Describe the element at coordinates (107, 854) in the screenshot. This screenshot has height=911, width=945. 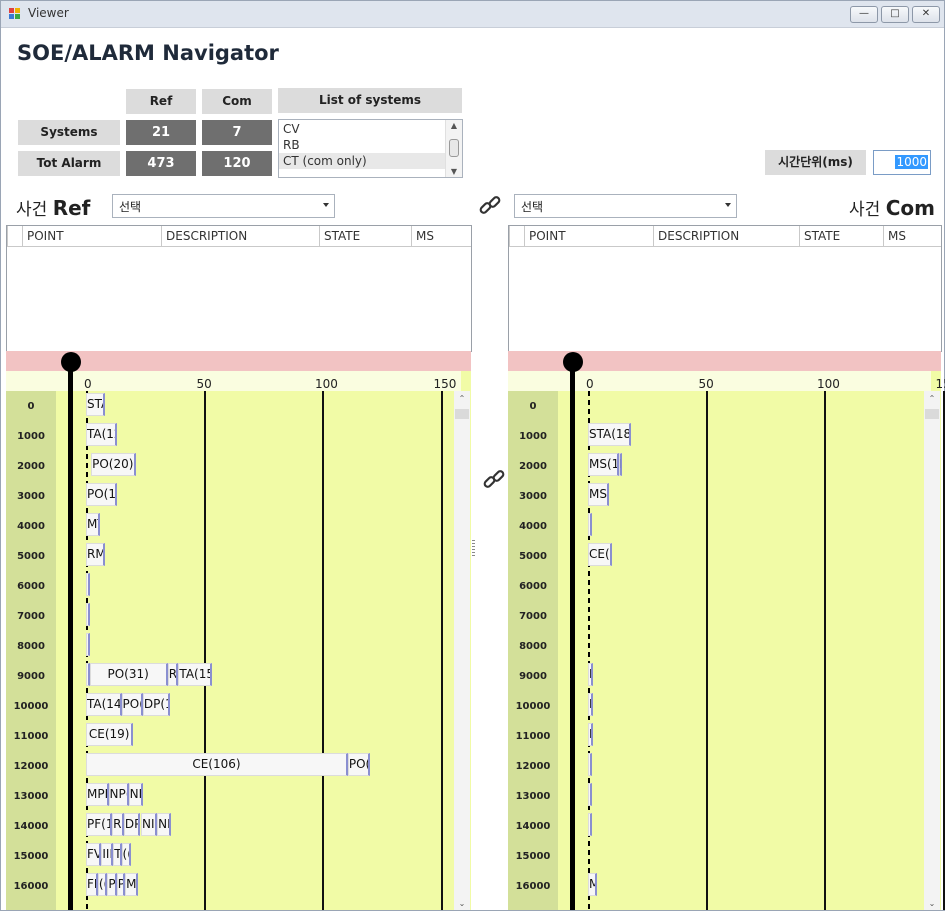
I see `ref-event-bar: IIP` at that location.